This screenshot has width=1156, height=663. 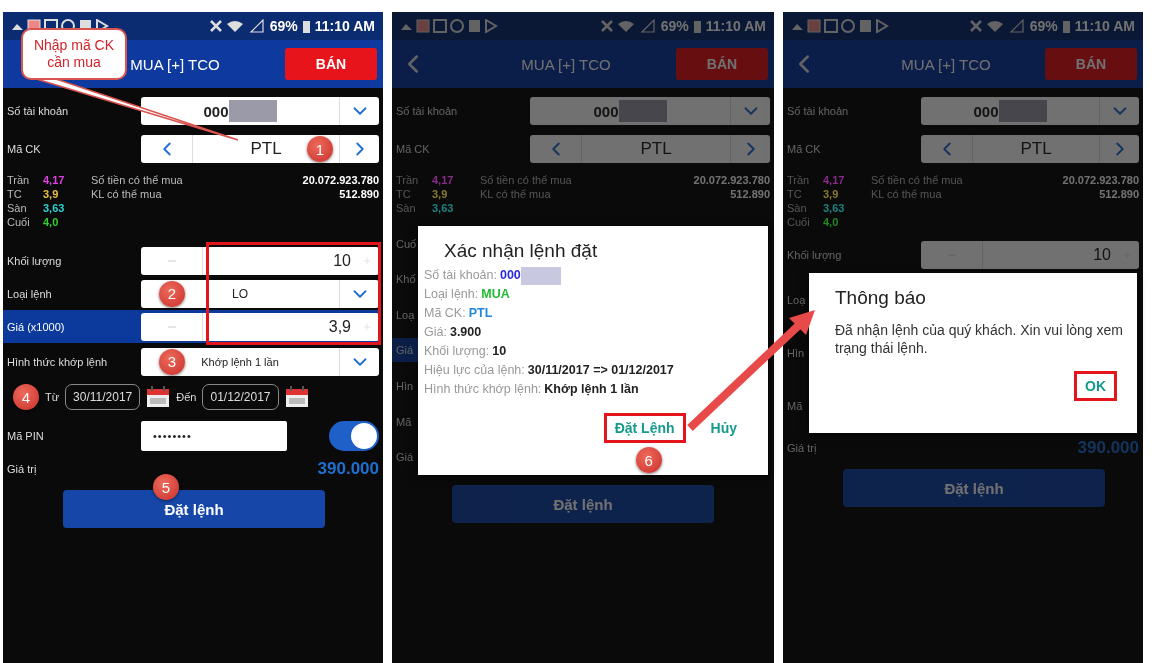 What do you see at coordinates (240, 397) in the screenshot?
I see `date-field: 01/12/2017` at bounding box center [240, 397].